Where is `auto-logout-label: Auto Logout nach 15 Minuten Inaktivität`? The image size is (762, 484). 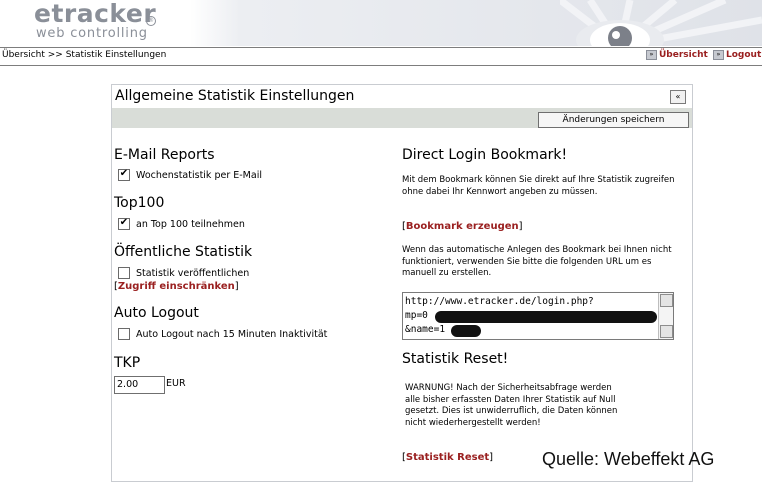 auto-logout-label: Auto Logout nach 15 Minuten Inaktivität is located at coordinates (232, 334).